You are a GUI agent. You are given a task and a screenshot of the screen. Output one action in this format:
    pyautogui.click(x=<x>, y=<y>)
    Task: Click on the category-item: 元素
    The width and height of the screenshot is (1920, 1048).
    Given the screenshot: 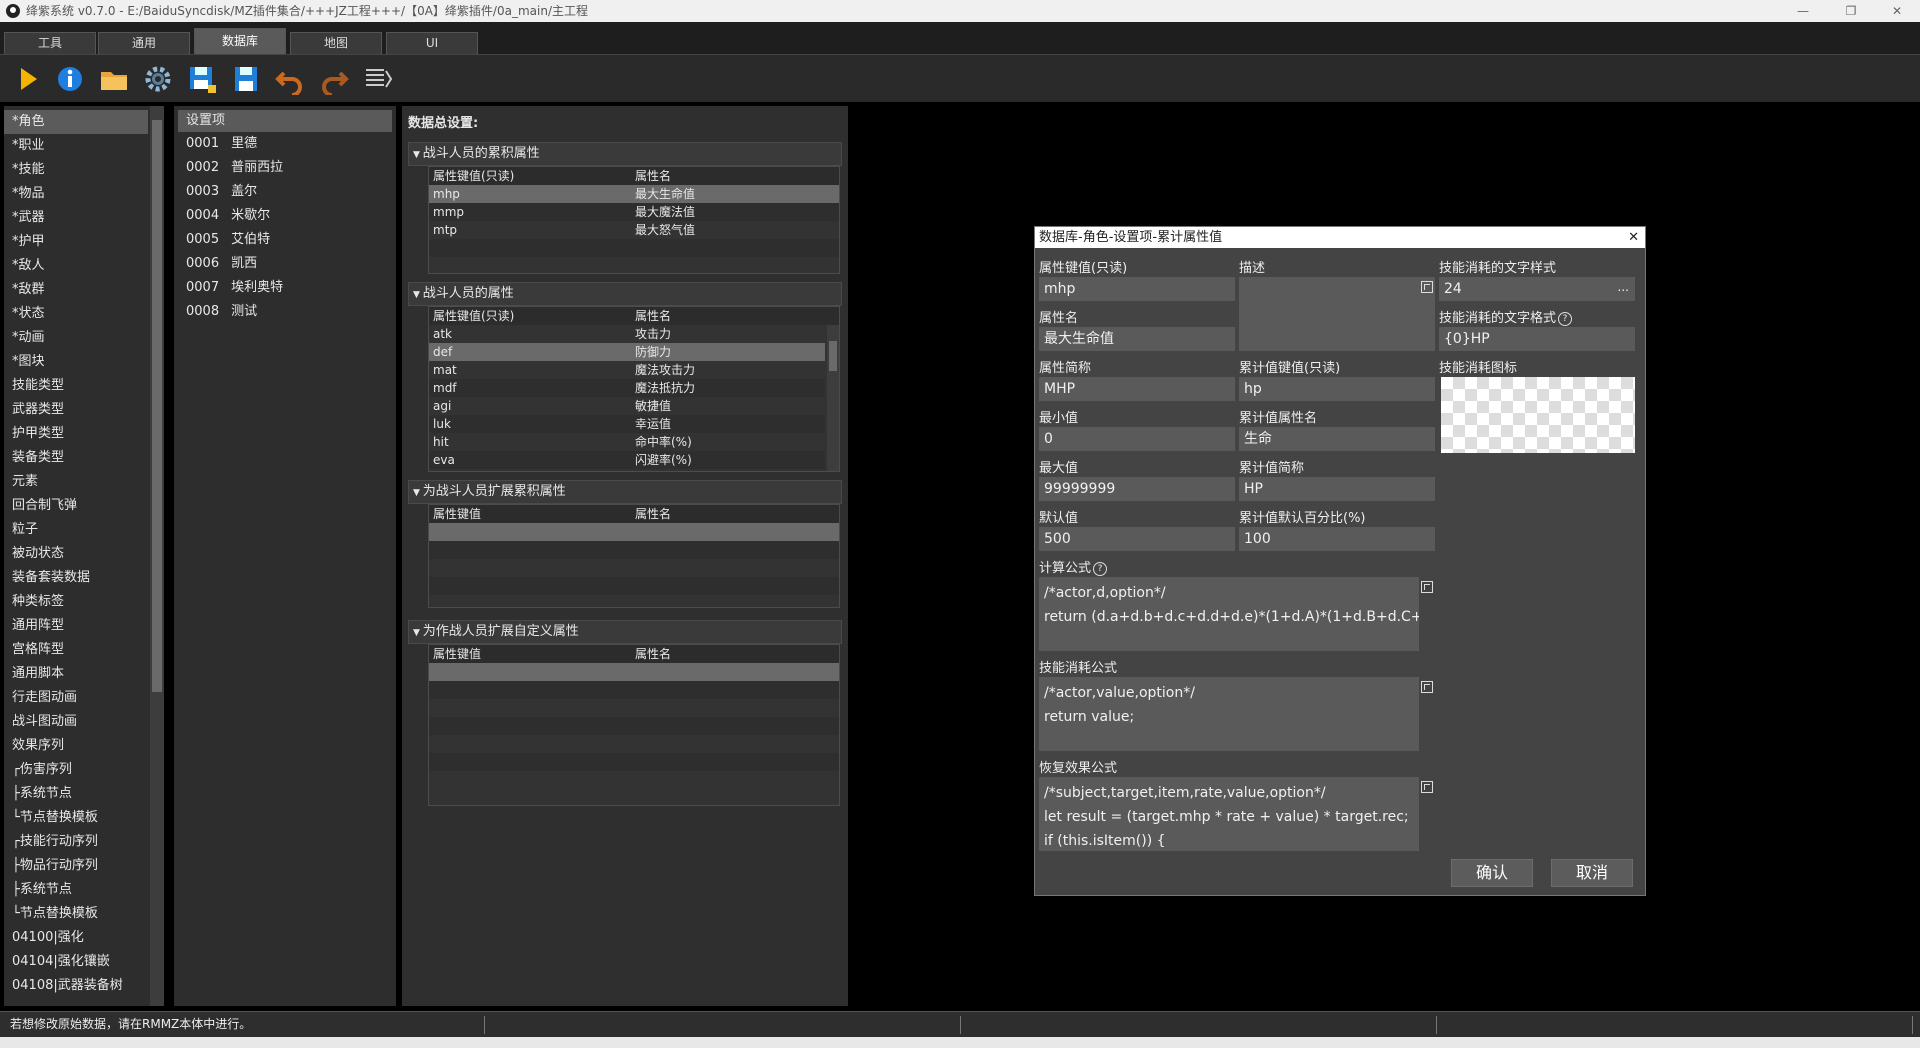 What is the action you would take?
    pyautogui.click(x=76, y=482)
    